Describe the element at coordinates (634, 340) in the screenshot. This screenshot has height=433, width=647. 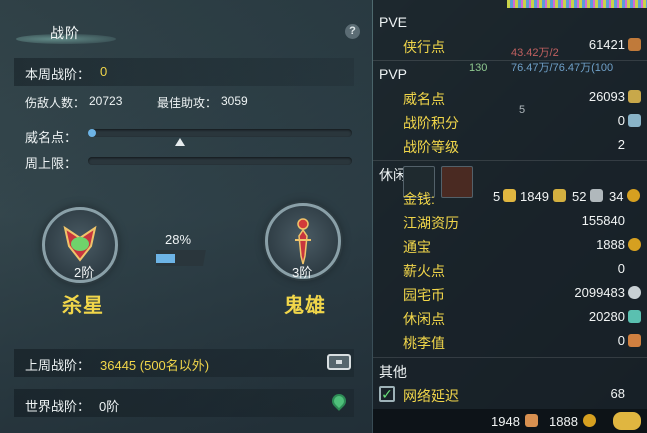
I see `peach-icon` at that location.